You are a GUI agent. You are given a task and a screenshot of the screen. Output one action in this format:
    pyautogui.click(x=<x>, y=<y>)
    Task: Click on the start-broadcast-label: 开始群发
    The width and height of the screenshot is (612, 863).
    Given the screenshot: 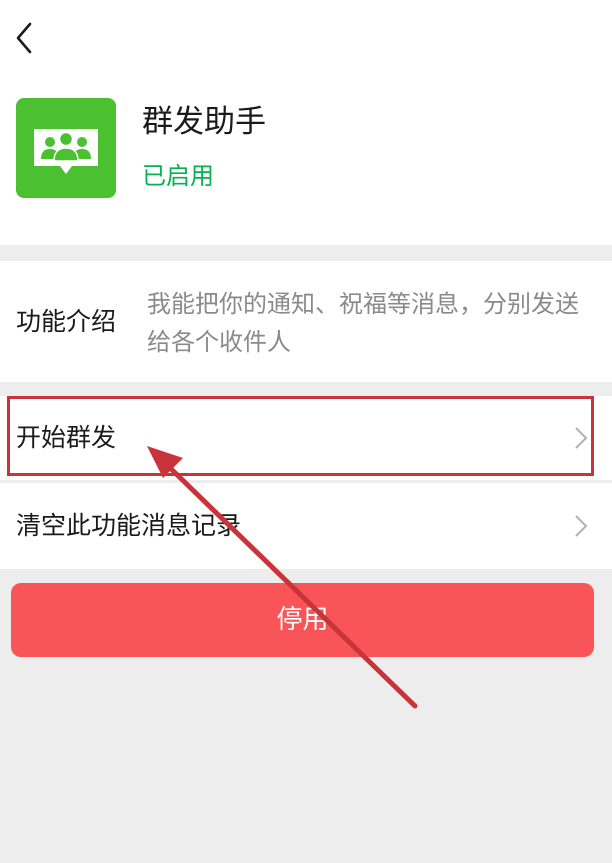 What is the action you would take?
    pyautogui.click(x=66, y=437)
    